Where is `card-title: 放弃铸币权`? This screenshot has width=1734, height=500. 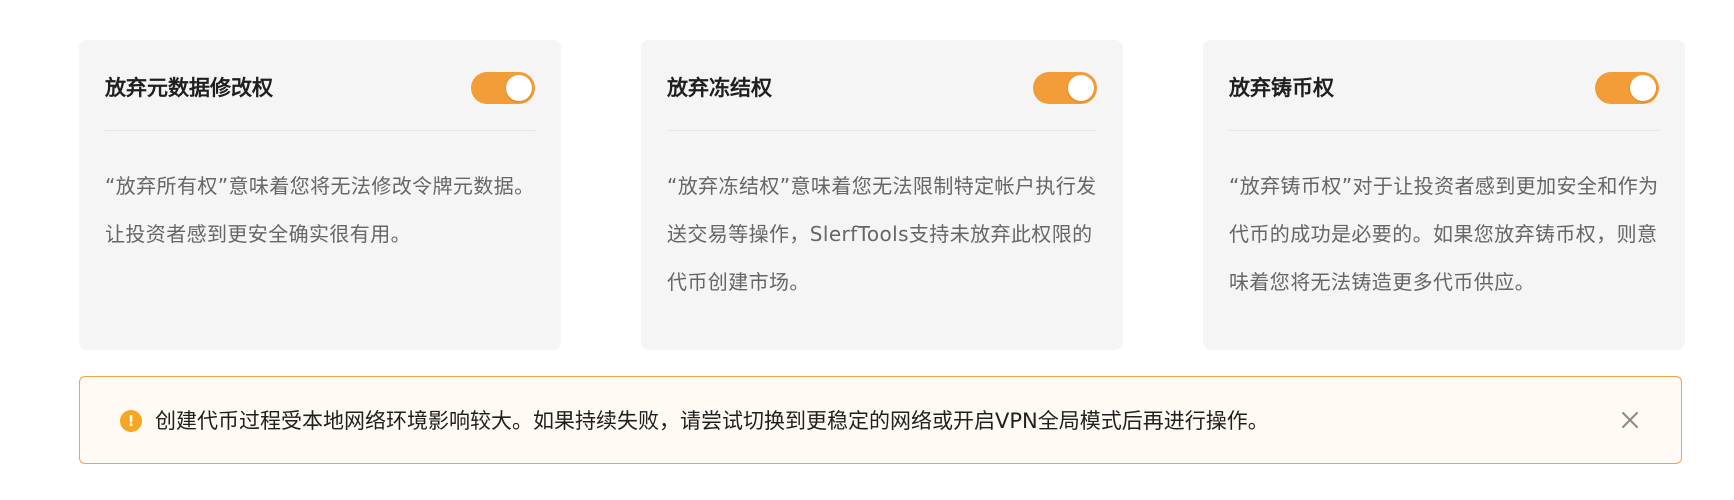
card-title: 放弃铸币权 is located at coordinates (1281, 88).